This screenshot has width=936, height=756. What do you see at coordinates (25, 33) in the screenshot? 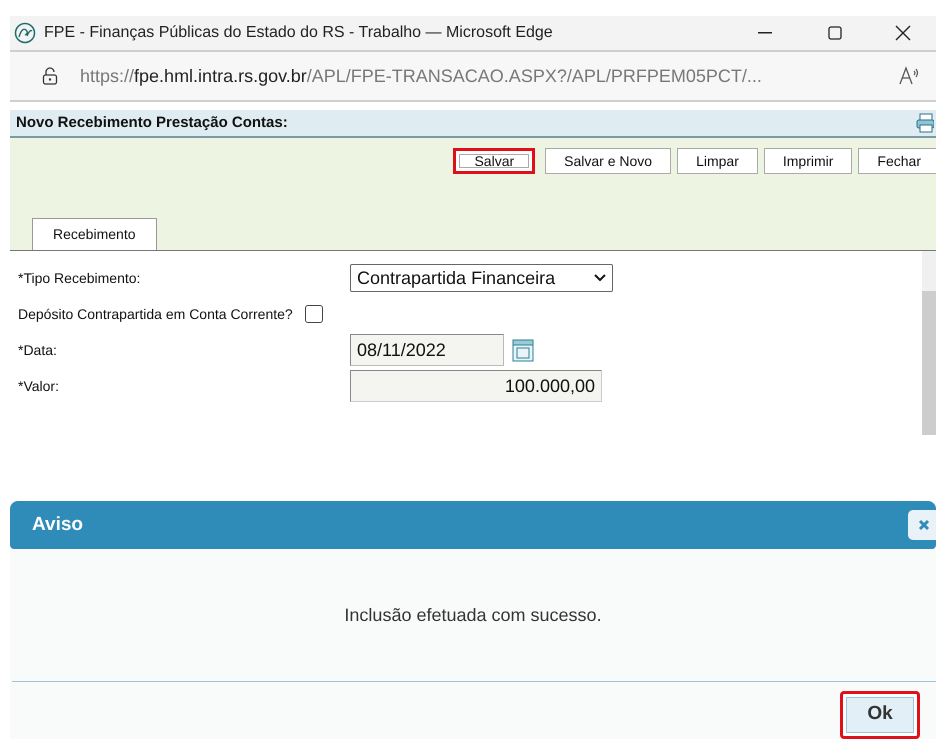
I see `app-logo-icon` at bounding box center [25, 33].